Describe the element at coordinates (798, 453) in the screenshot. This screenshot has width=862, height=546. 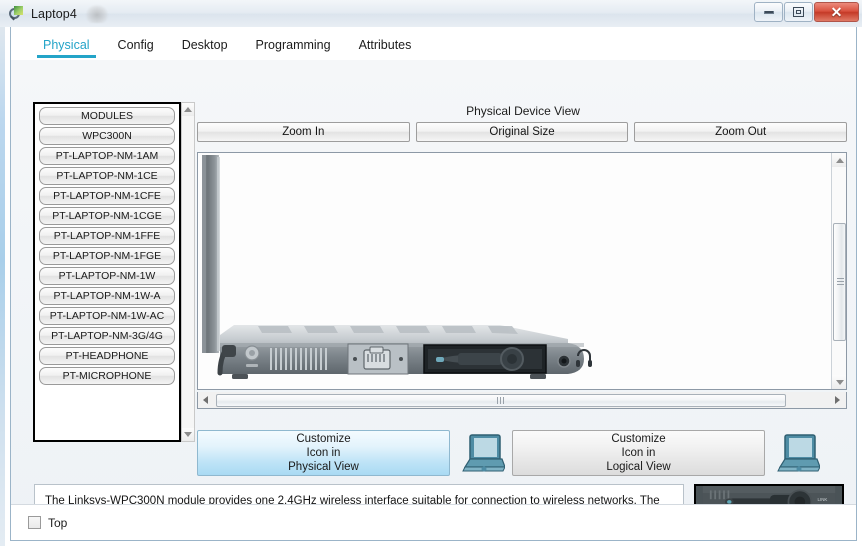
I see `laptop-icon-logical` at that location.